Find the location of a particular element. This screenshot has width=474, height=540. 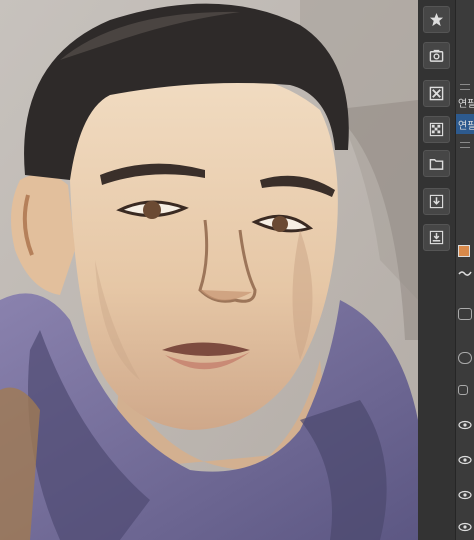

folder-material-button is located at coordinates (436, 163).